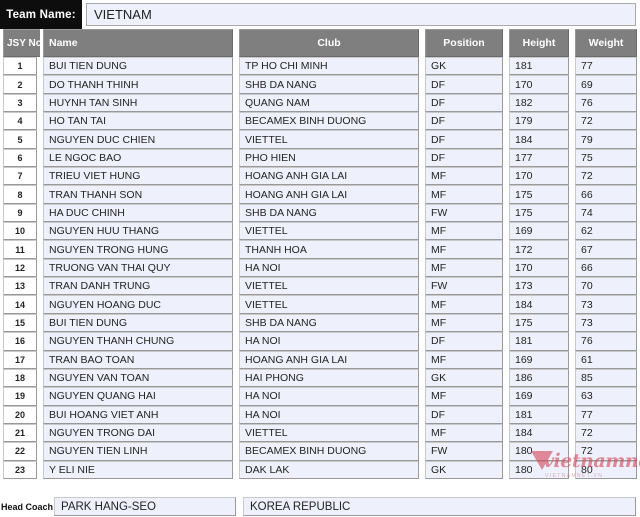 The image size is (640, 517). What do you see at coordinates (20, 286) in the screenshot?
I see `cell-jsy-no: 13` at bounding box center [20, 286].